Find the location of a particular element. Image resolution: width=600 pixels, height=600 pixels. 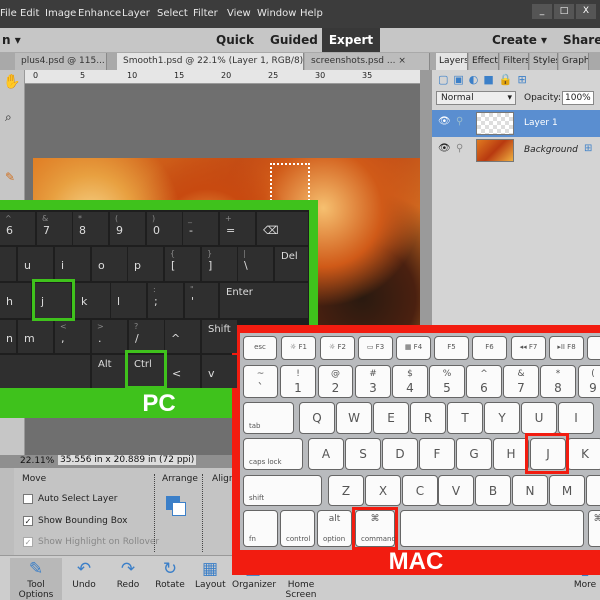

mac-key-shift: shift is located at coordinates (282, 490).